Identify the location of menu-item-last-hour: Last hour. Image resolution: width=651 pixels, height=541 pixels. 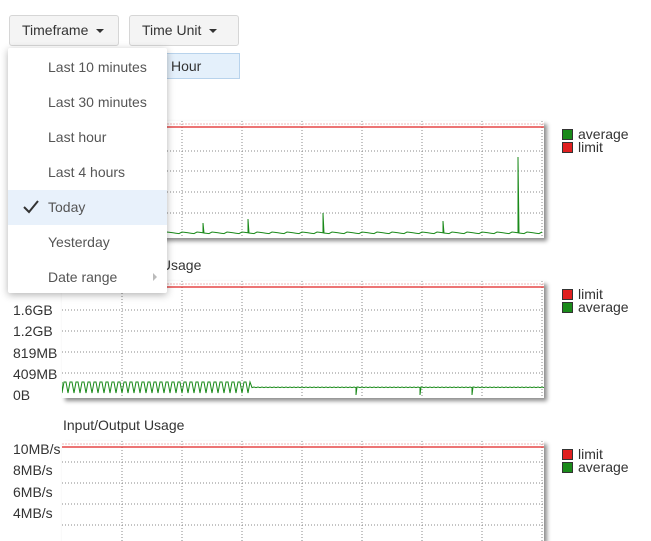
(87, 137).